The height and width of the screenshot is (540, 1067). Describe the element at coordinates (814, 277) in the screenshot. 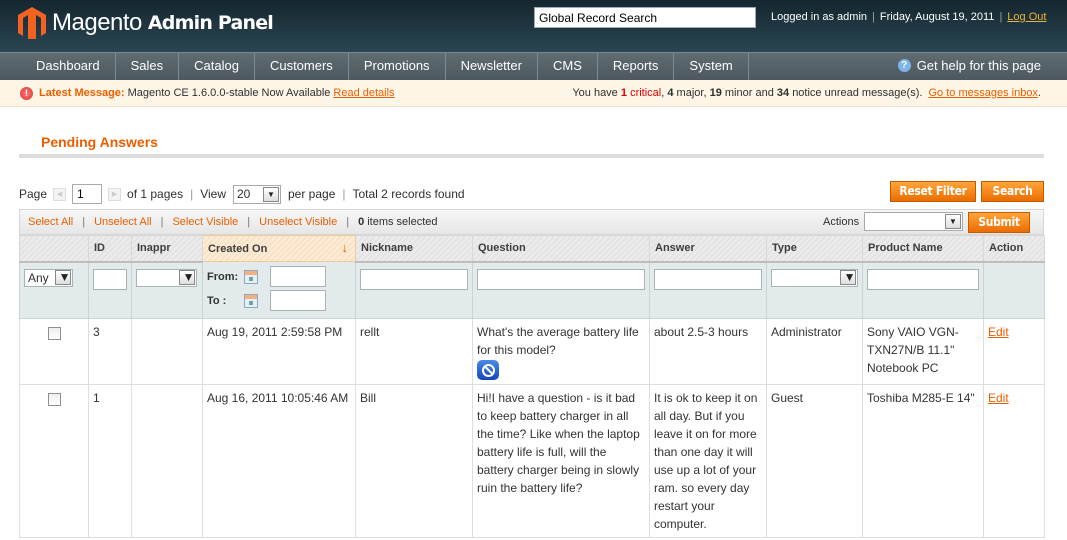

I see `type-filter-select: ▼` at that location.